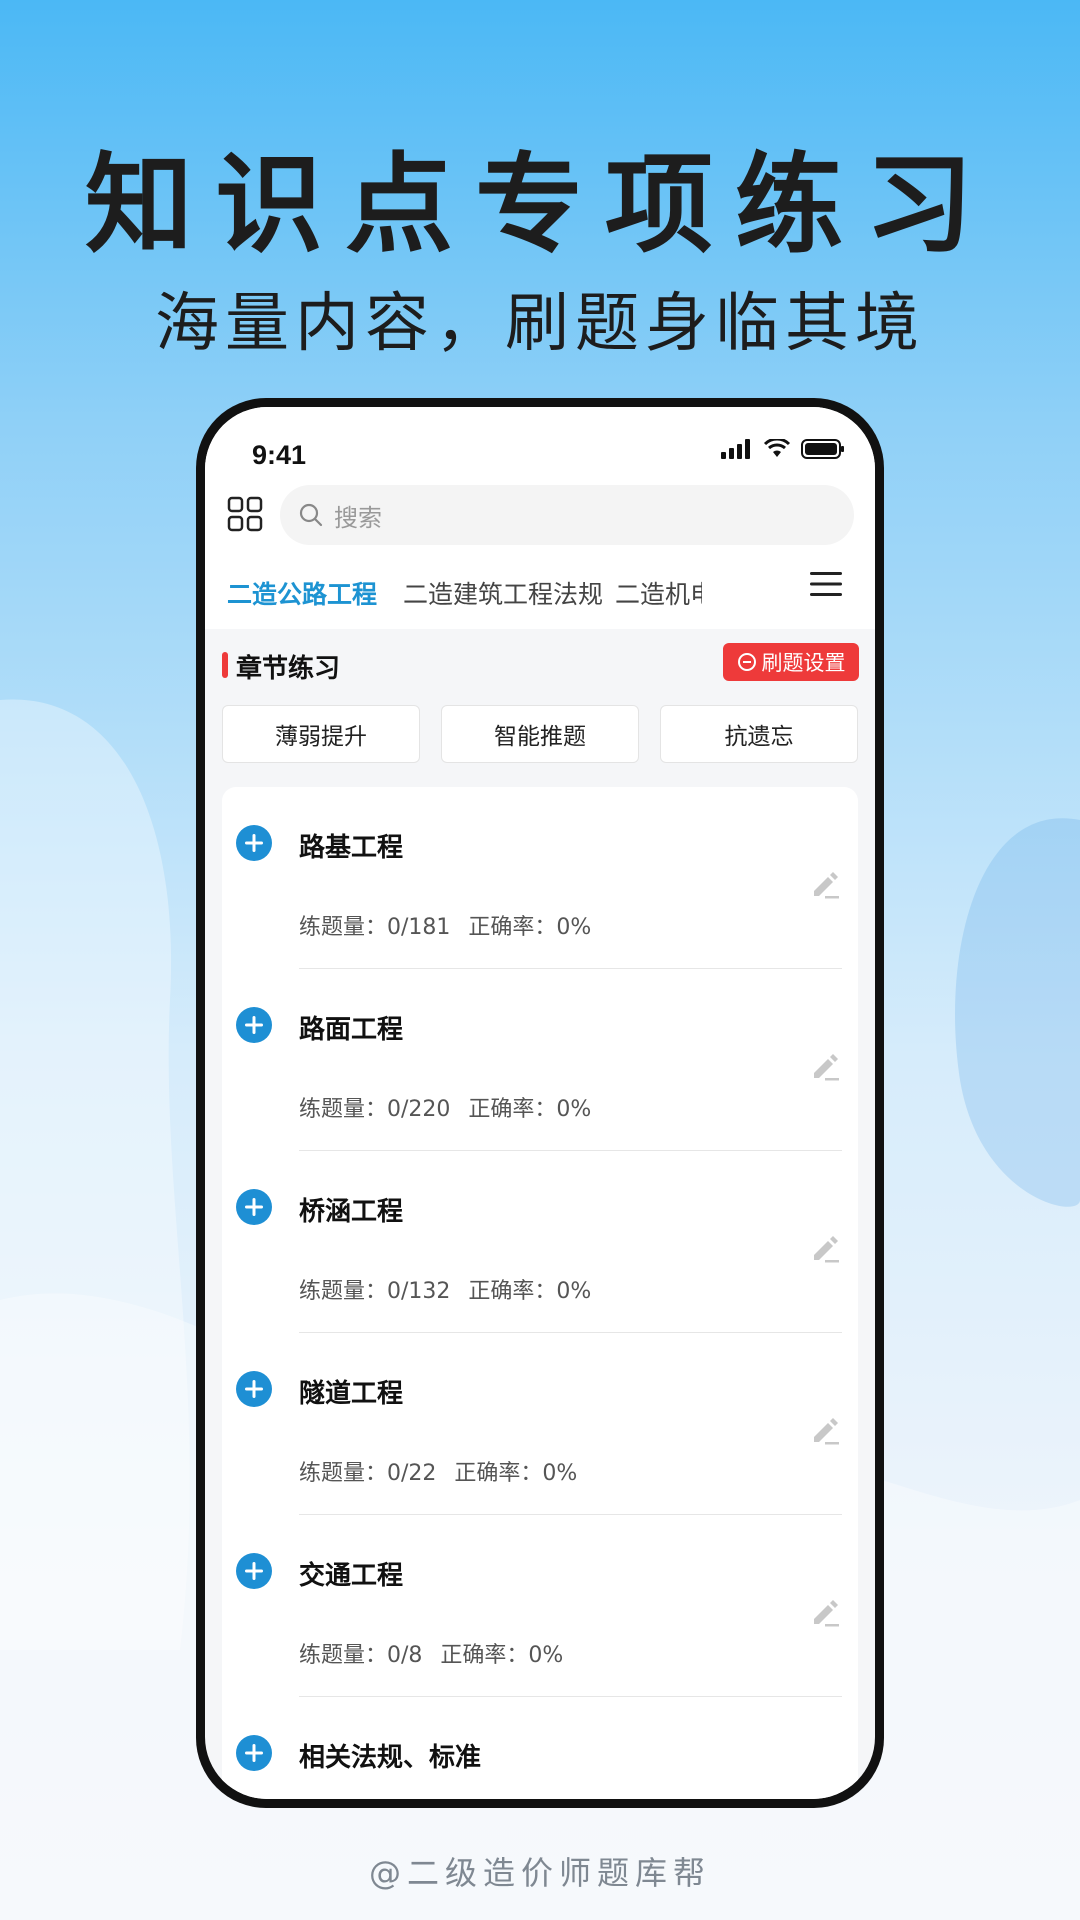 This screenshot has width=1080, height=1920. What do you see at coordinates (567, 515) in the screenshot?
I see `search-input: 搜索` at bounding box center [567, 515].